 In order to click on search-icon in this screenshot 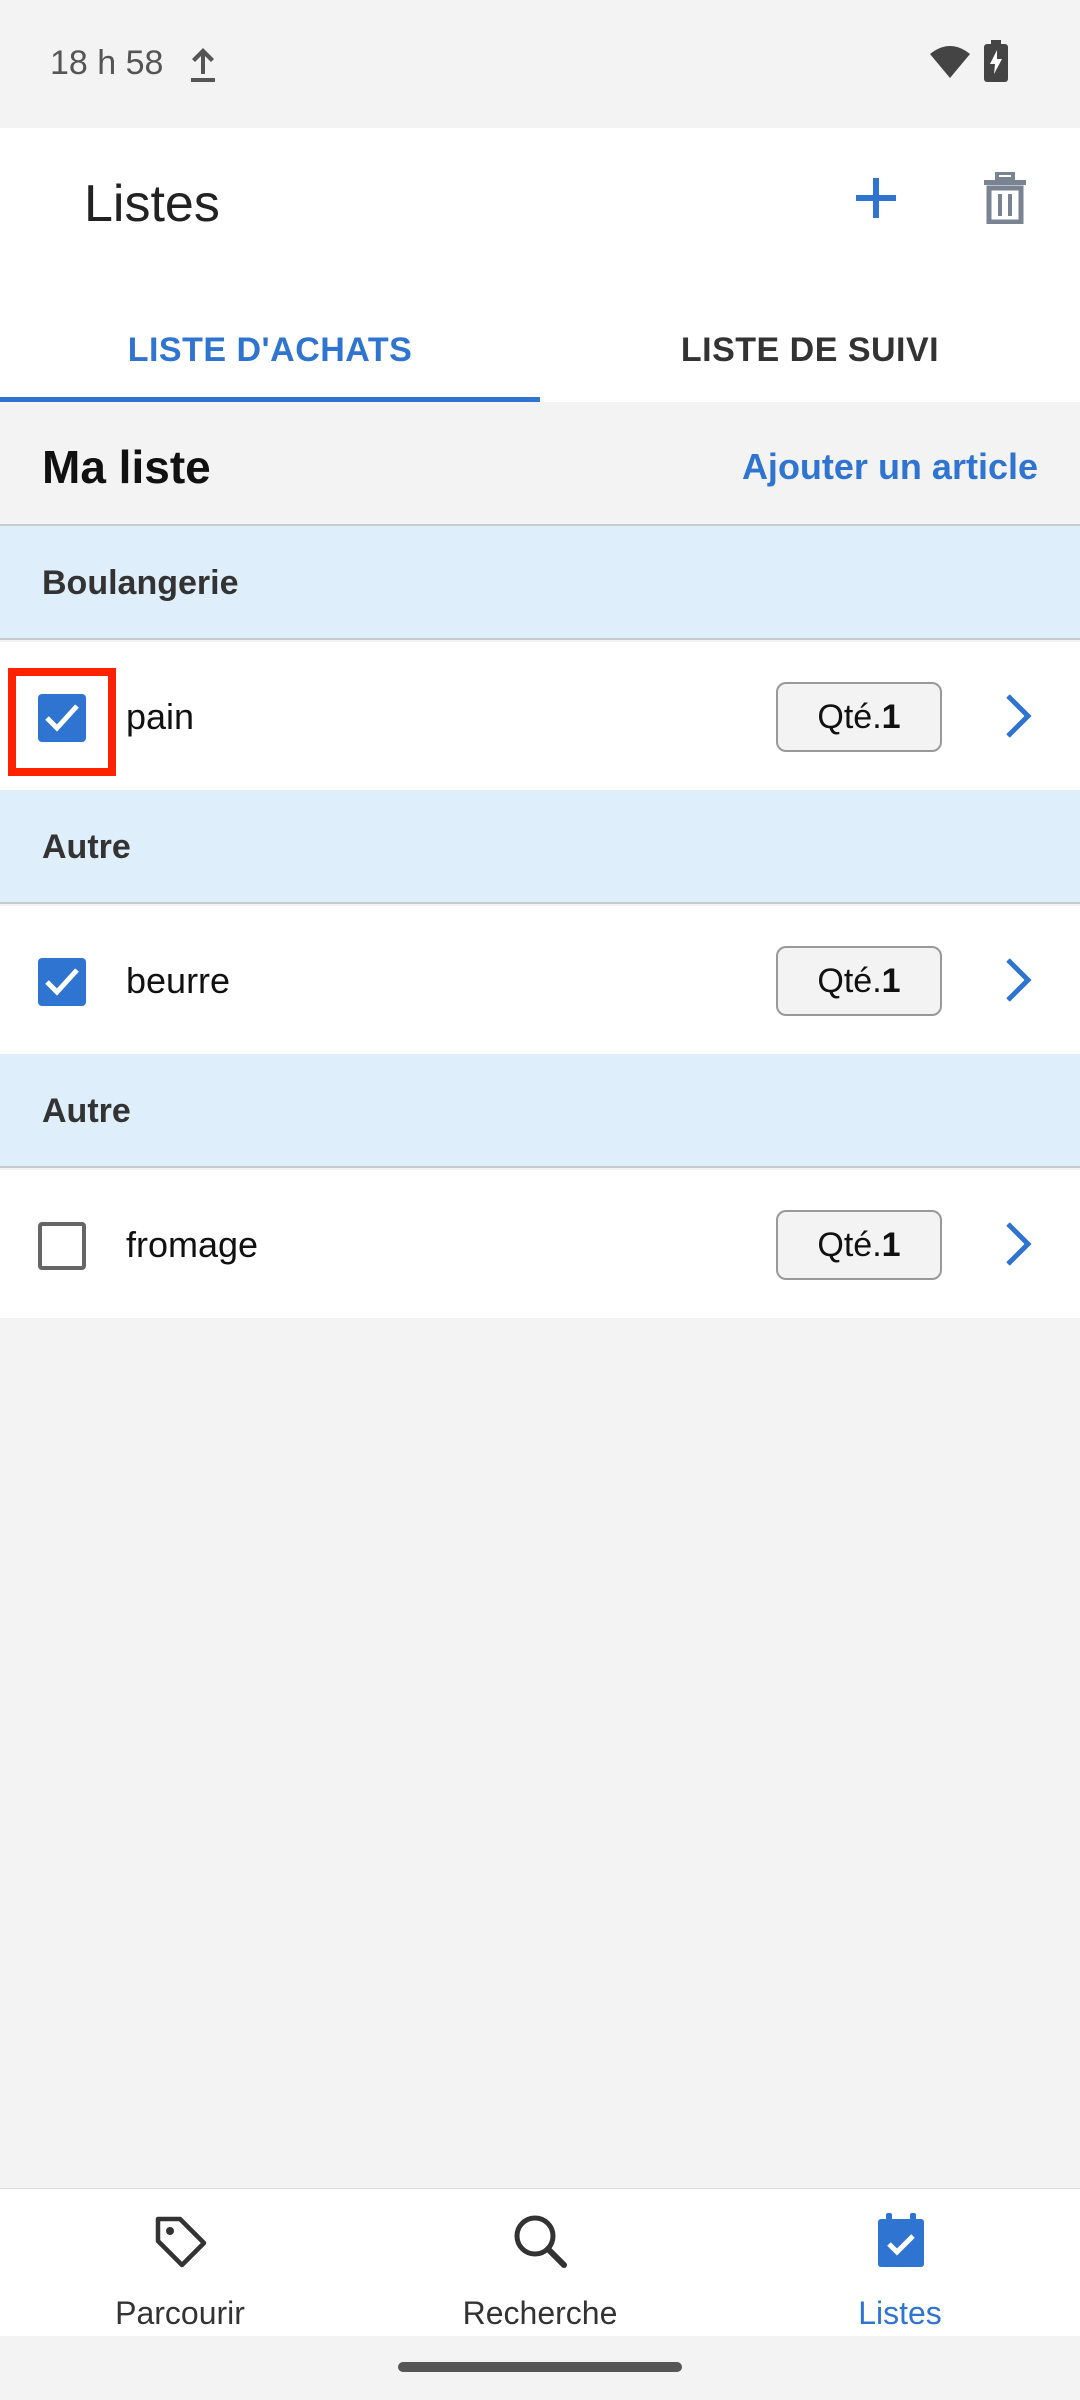, I will do `click(540, 2241)`.